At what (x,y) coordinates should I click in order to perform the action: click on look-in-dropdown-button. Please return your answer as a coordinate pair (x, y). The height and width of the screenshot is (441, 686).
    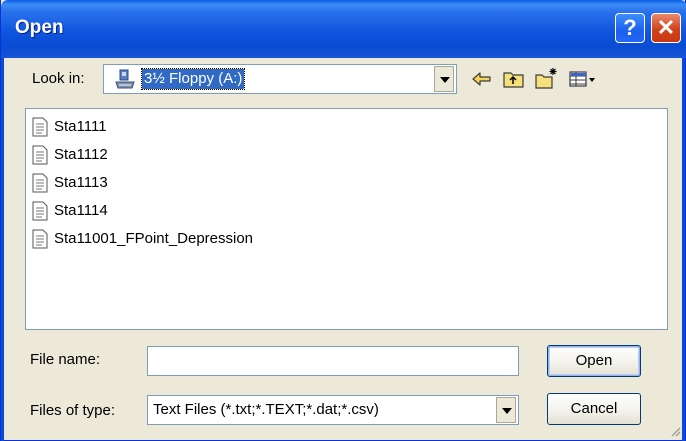
    Looking at the image, I should click on (444, 79).